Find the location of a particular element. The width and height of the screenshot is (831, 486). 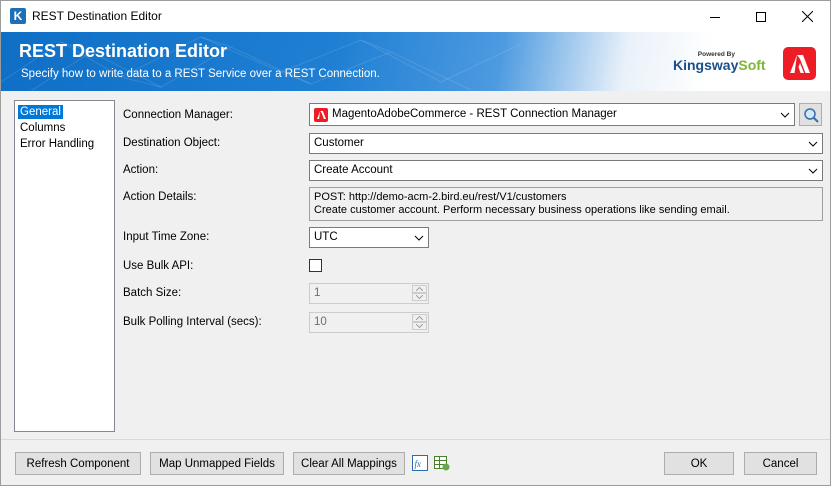

nav-item-general: General is located at coordinates (40, 112).